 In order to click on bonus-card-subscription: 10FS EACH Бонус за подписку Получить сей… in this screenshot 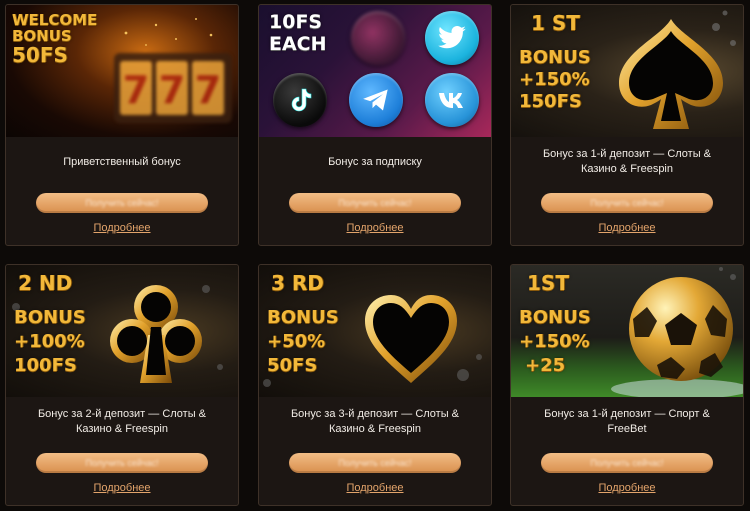, I will do `click(375, 125)`.